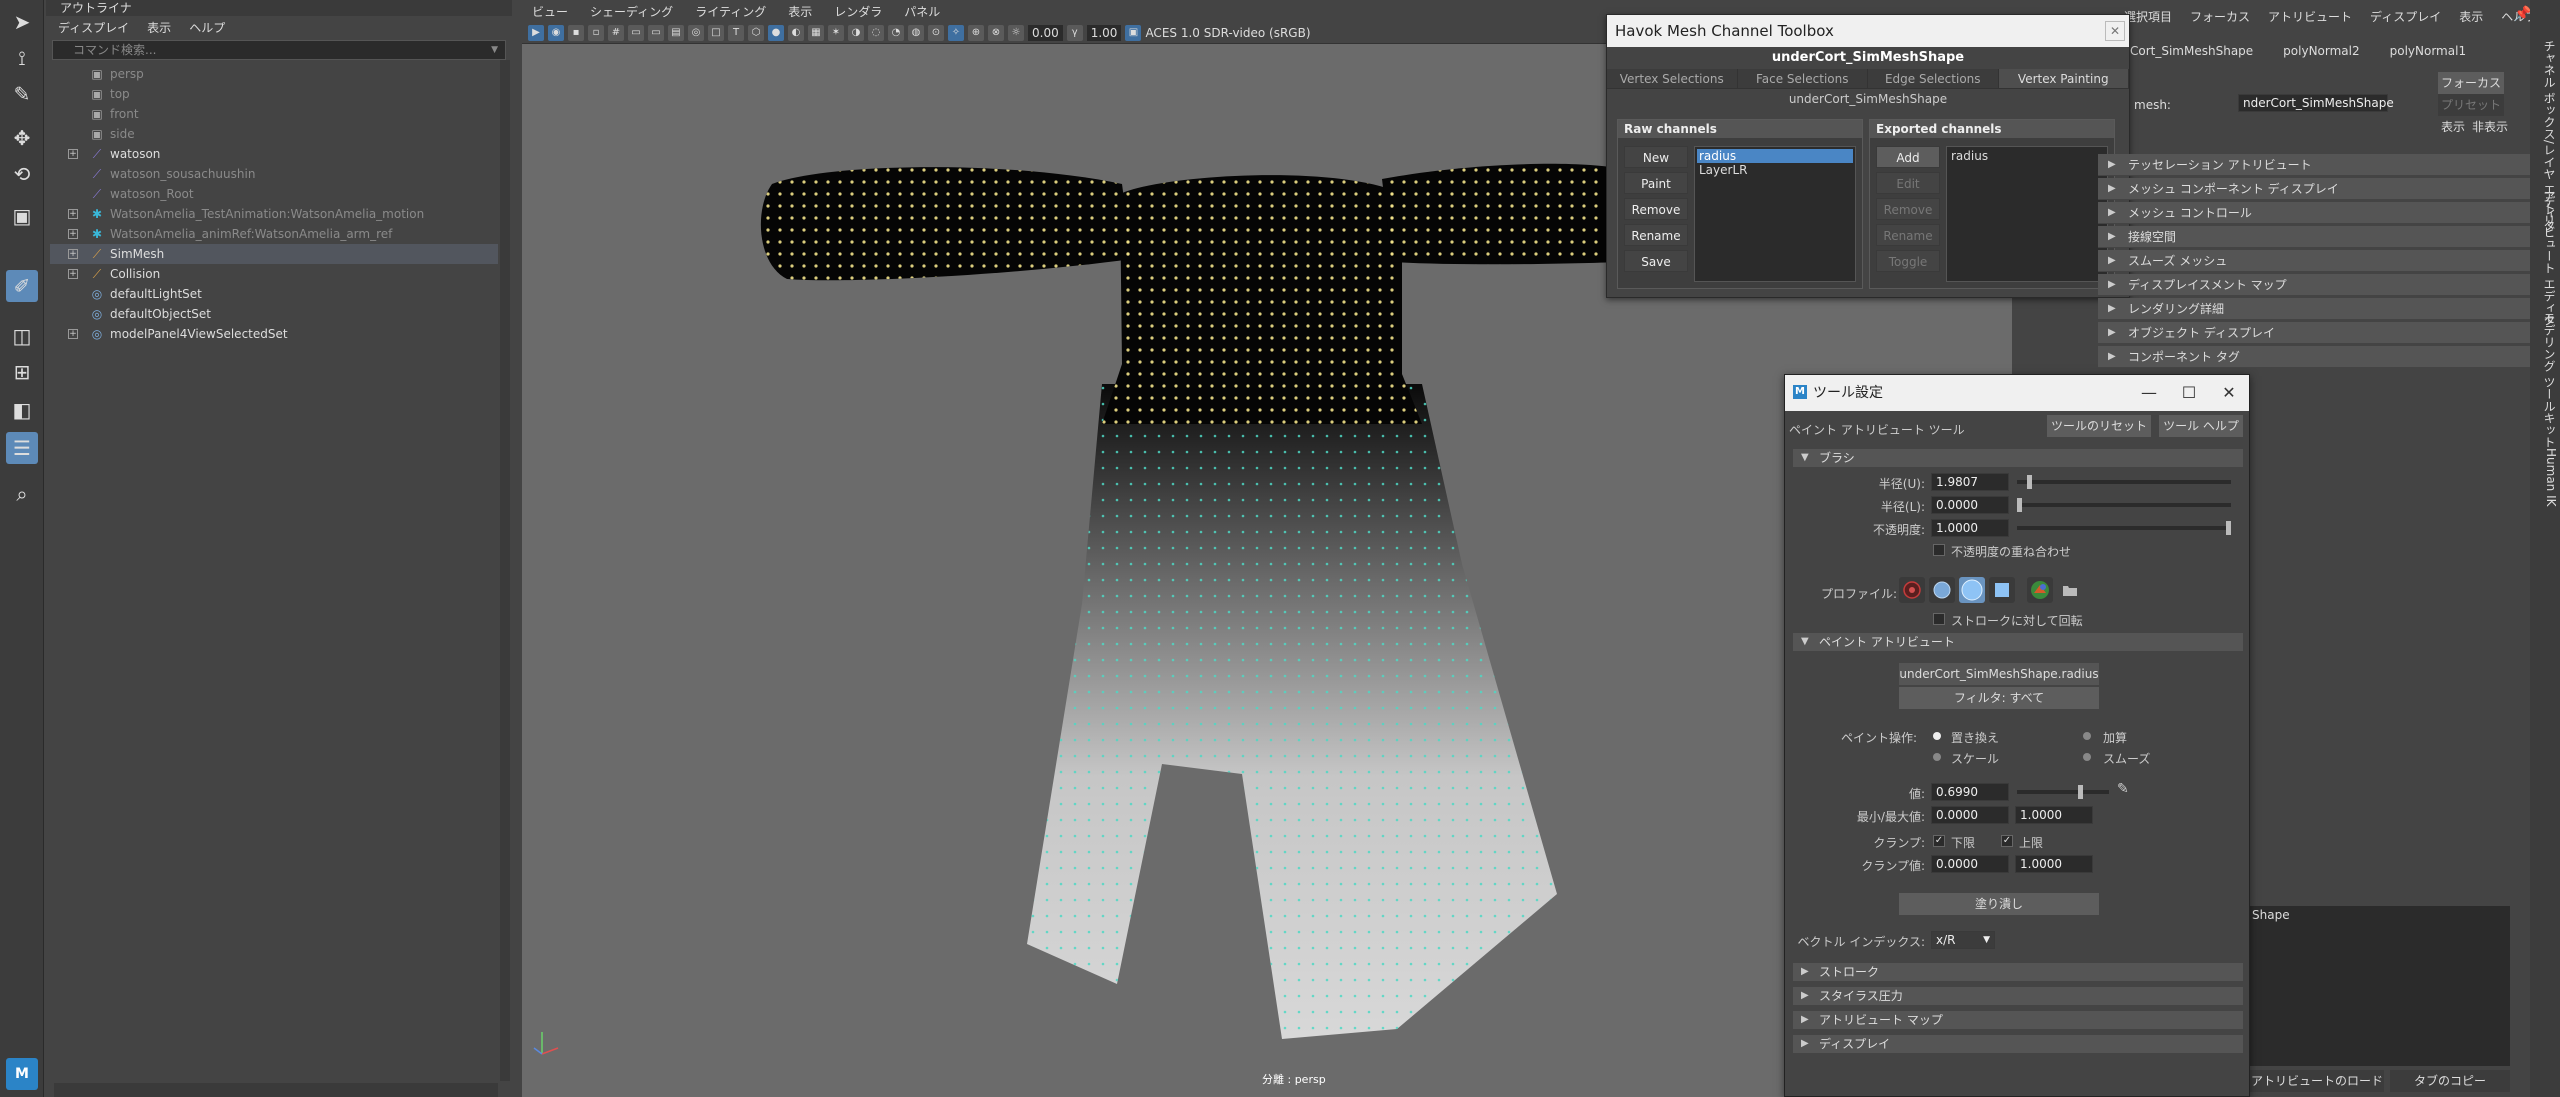 The height and width of the screenshot is (1097, 2560). I want to click on paint-attribute-section-header: ▼ ペイント アトリビュート, so click(2018, 642).